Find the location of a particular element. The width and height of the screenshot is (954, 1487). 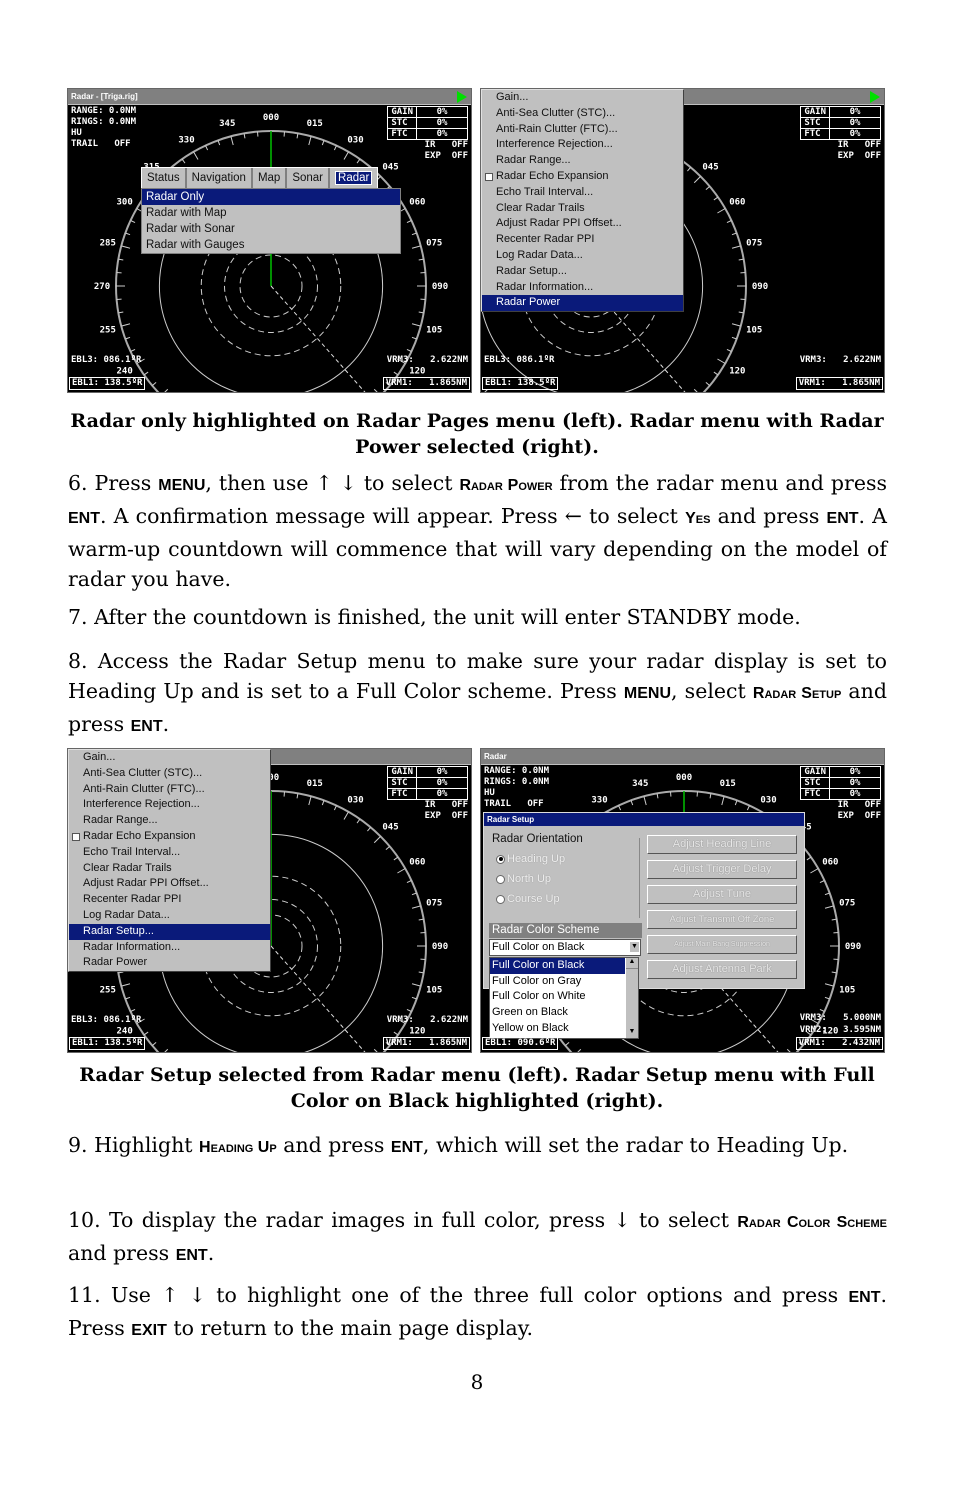

radio-course-up: Course Up is located at coordinates (528, 899).